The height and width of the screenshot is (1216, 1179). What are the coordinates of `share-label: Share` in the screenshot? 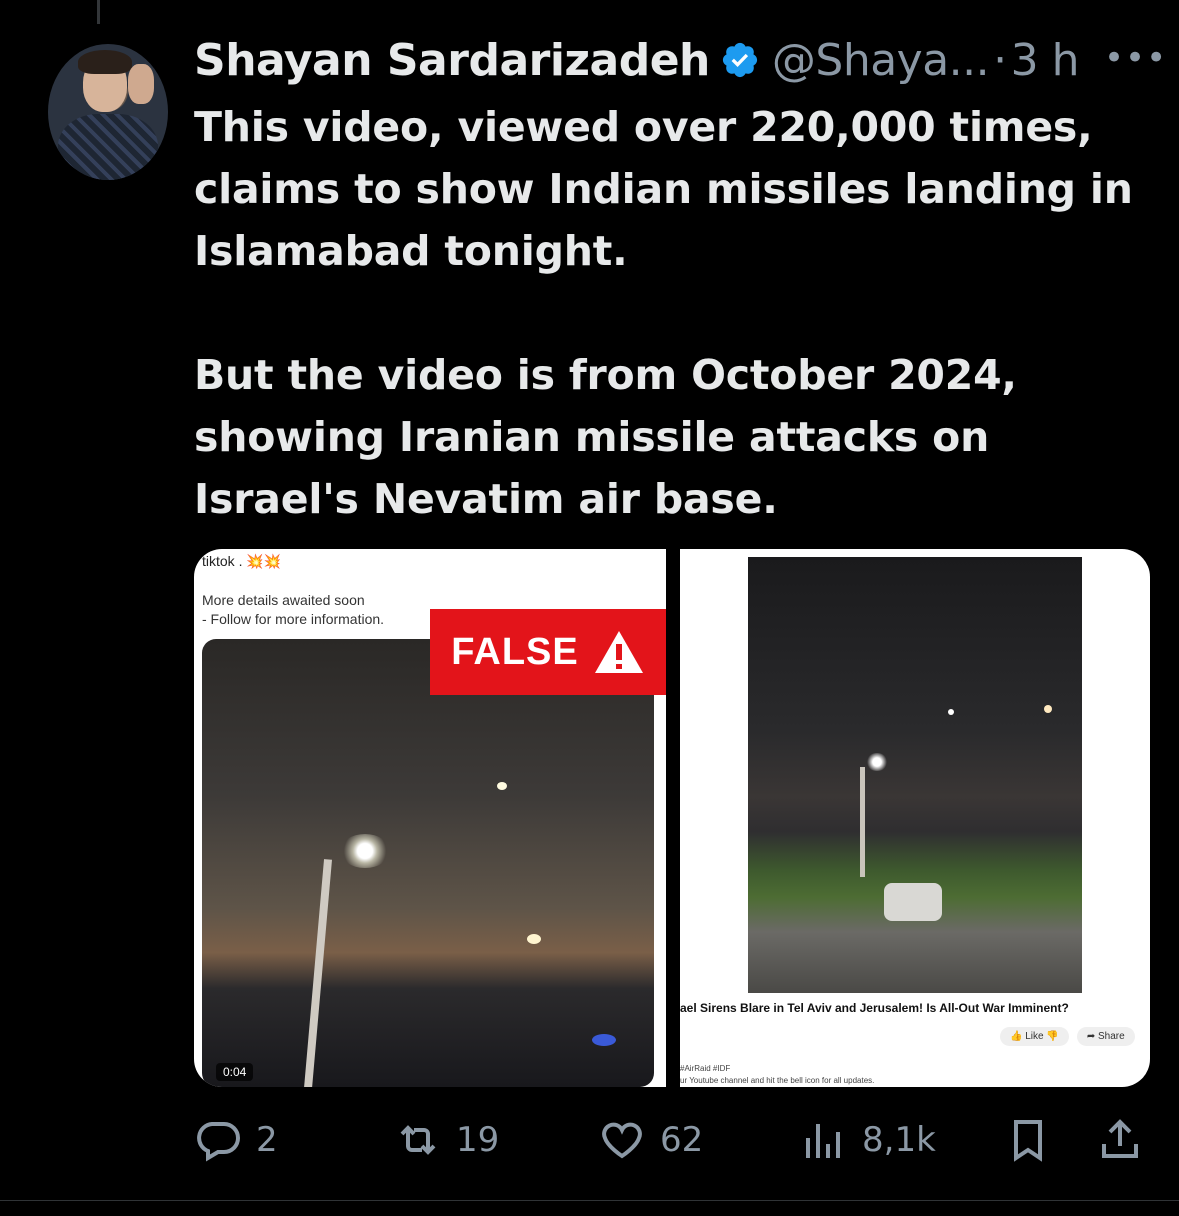 It's located at (1111, 1036).